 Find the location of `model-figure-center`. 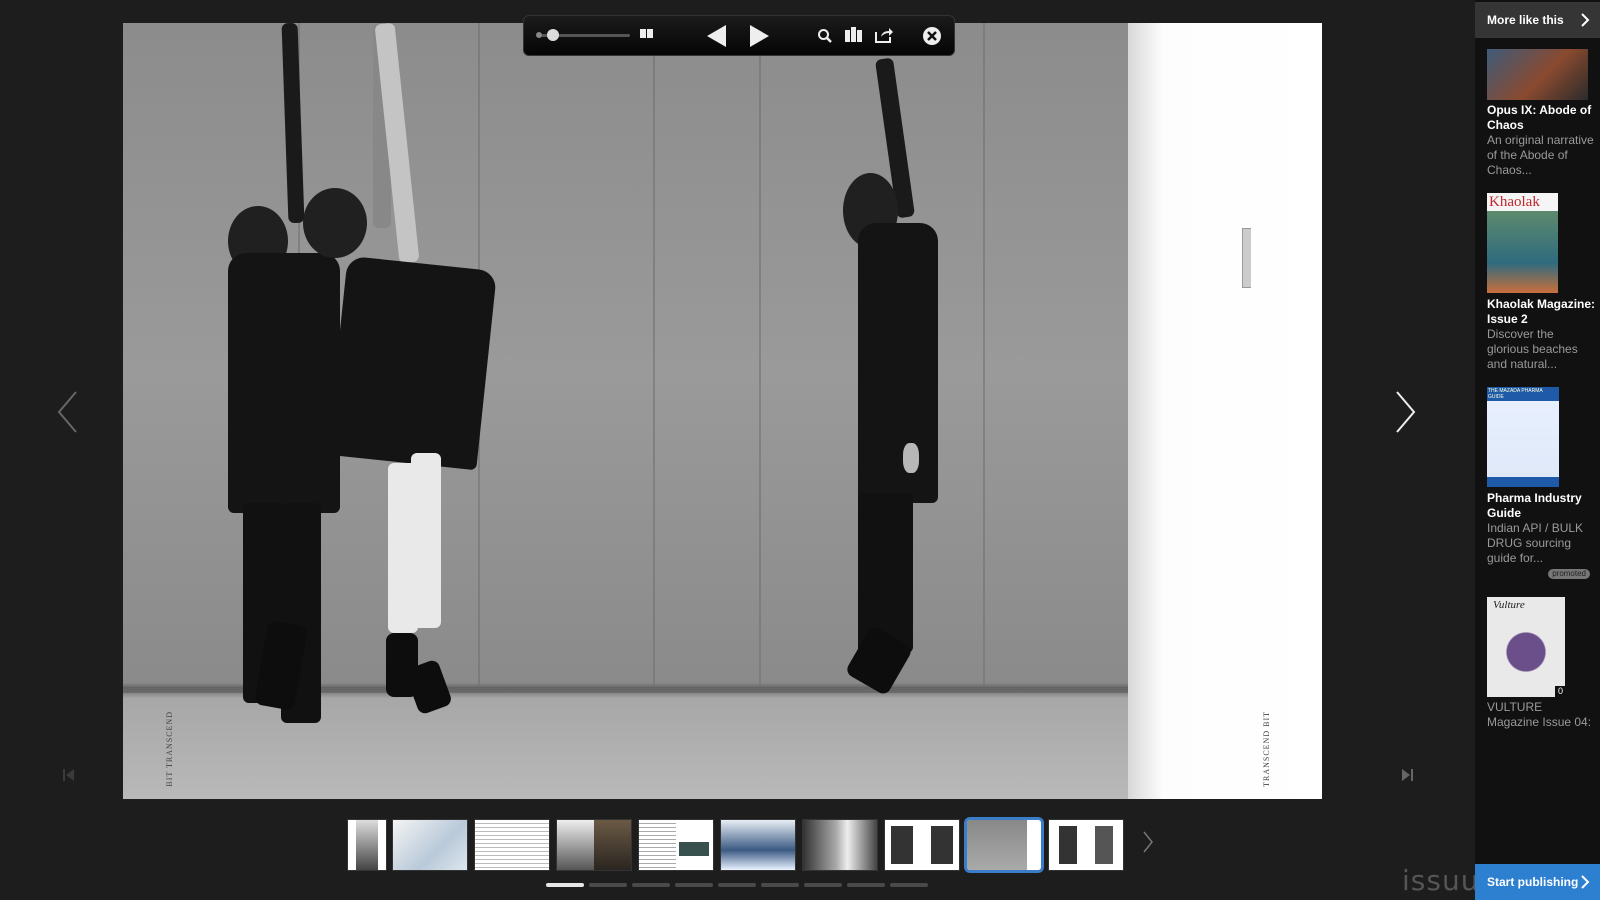

model-figure-center is located at coordinates (418, 393).